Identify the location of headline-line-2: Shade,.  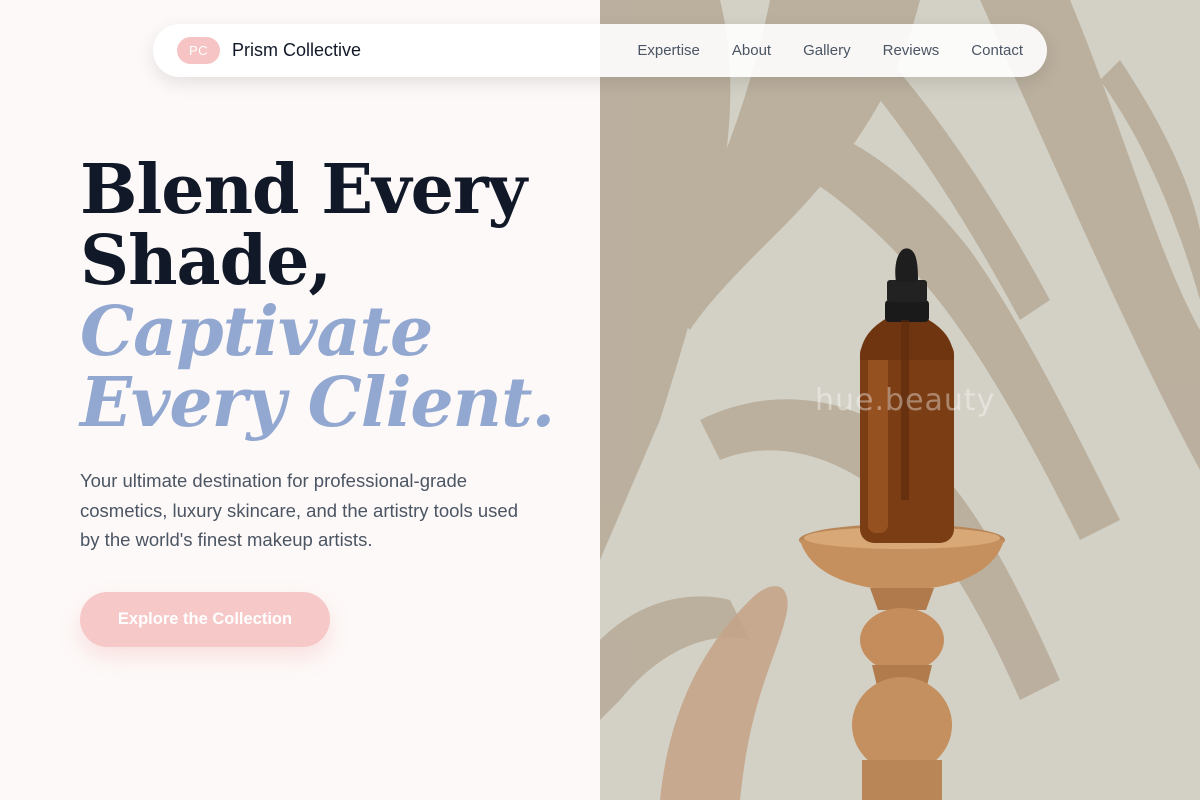
(206, 261).